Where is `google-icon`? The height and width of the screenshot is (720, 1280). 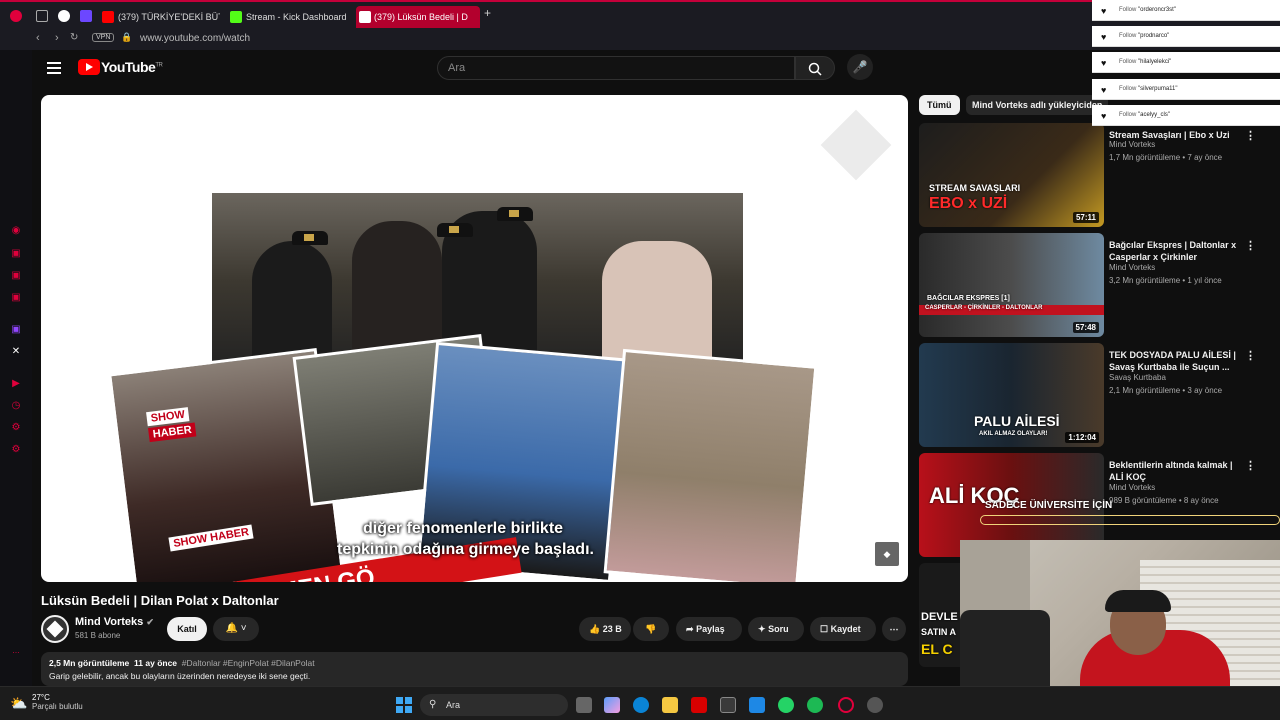
google-icon is located at coordinates (64, 16).